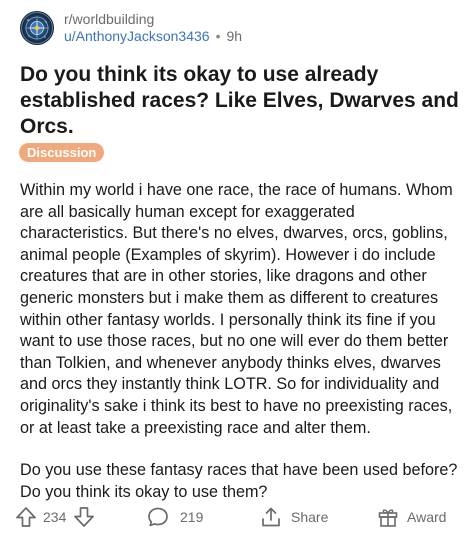 The width and height of the screenshot is (474, 534). What do you see at coordinates (37, 28) in the screenshot?
I see `subreddit-avatar-icon` at bounding box center [37, 28].